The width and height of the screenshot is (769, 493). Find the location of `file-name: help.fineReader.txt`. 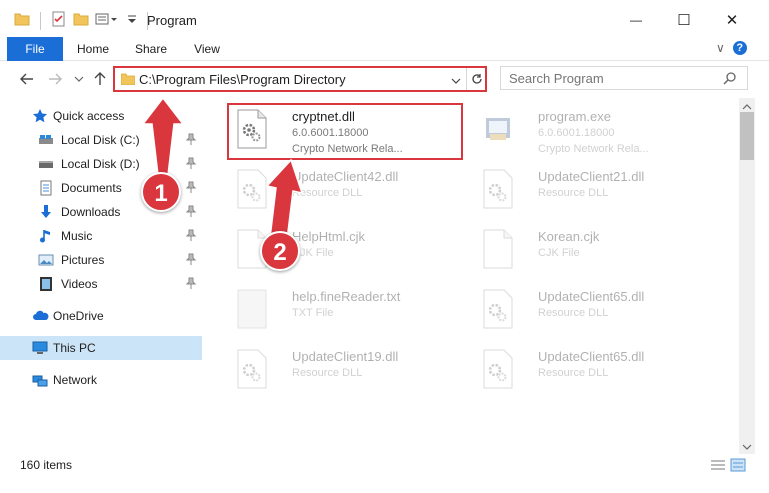

file-name: help.fineReader.txt is located at coordinates (346, 296).